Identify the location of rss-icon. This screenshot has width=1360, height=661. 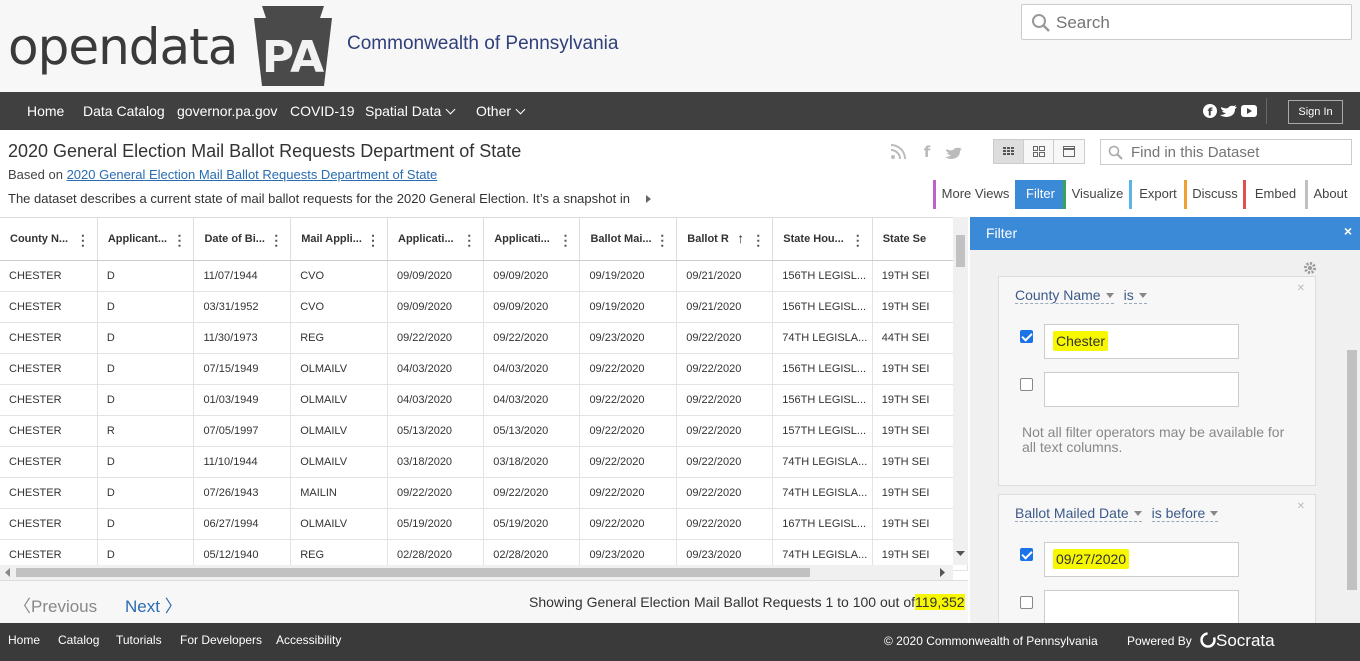
(898, 152).